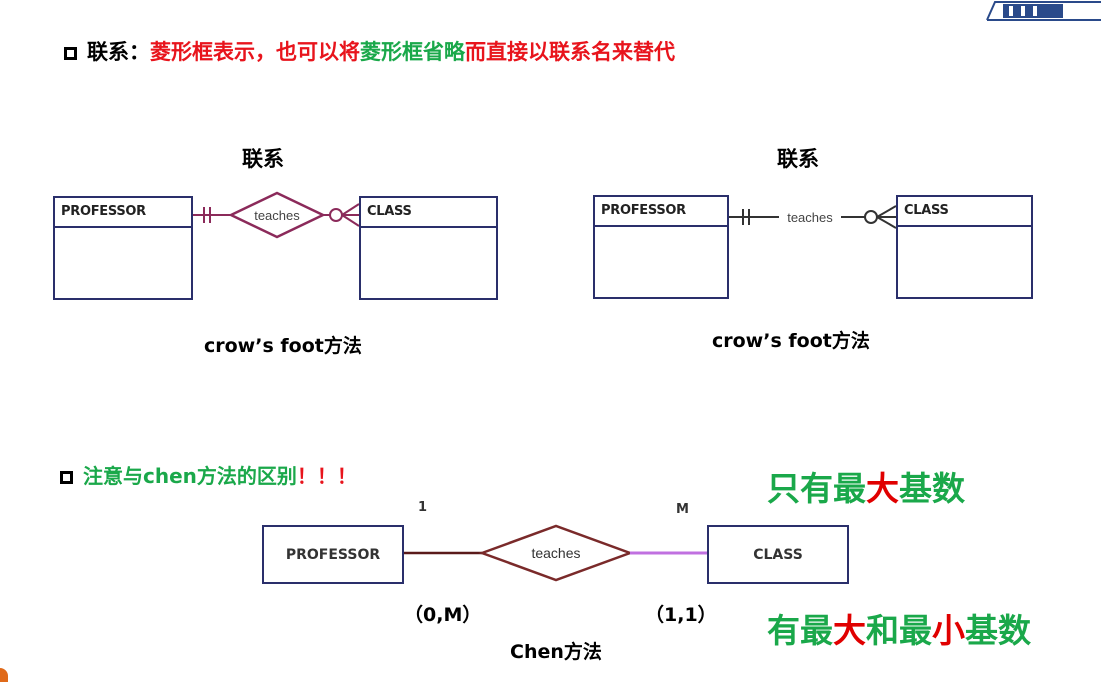 Image resolution: width=1103 pixels, height=682 pixels. What do you see at coordinates (1043, 11) in the screenshot?
I see `logo-fragment` at bounding box center [1043, 11].